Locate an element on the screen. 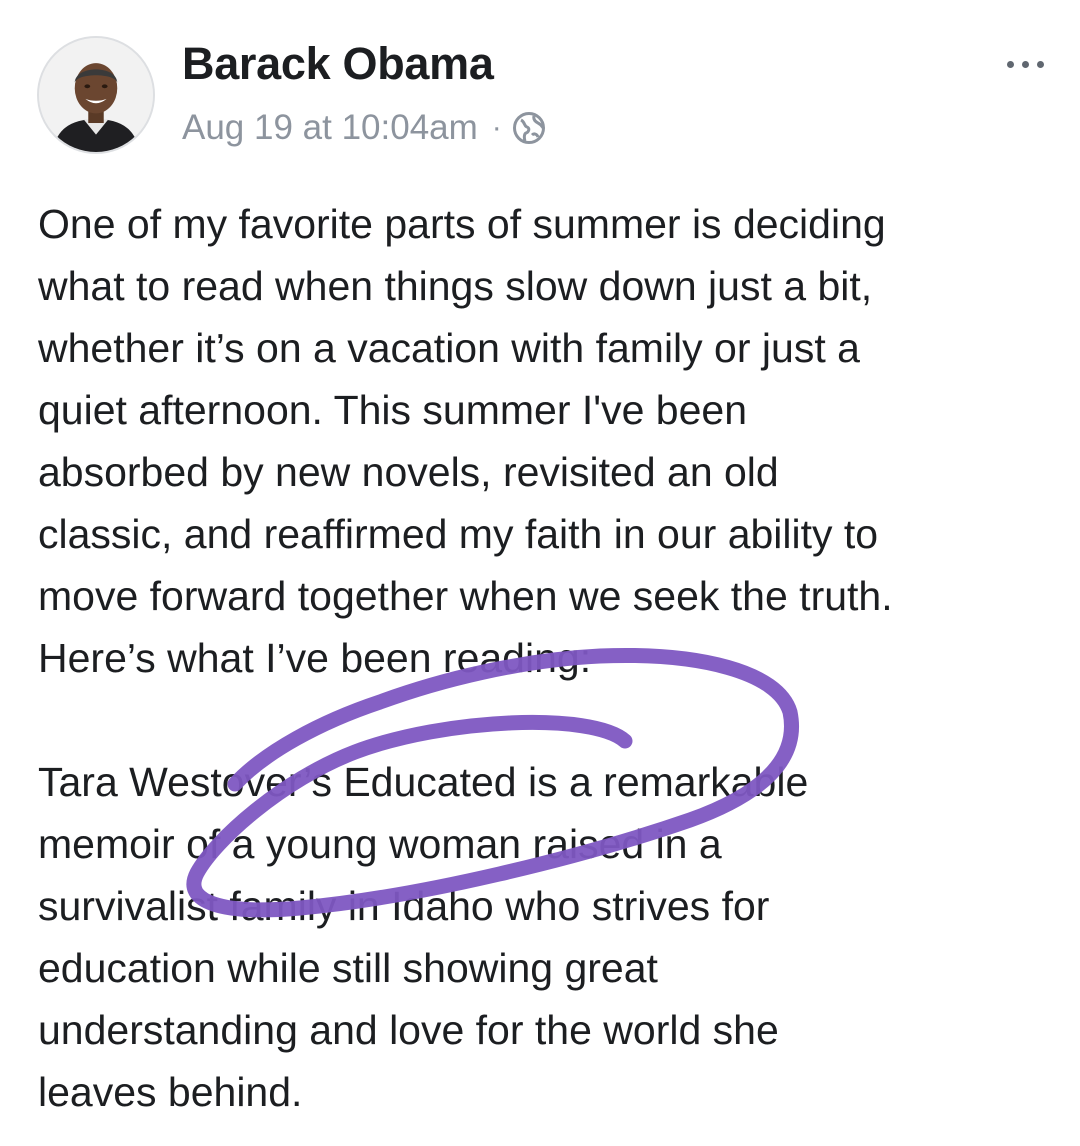  profile-photo-icon is located at coordinates (96, 95).